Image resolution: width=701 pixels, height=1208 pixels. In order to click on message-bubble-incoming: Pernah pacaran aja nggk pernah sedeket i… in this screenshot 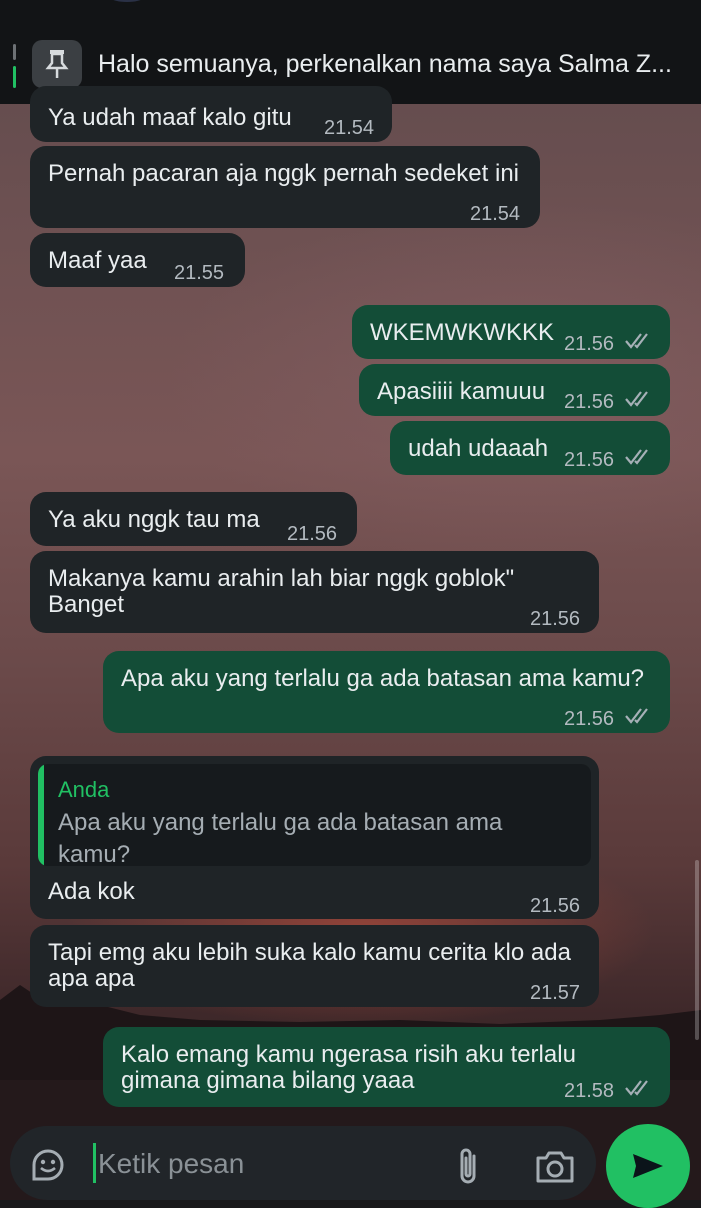, I will do `click(285, 187)`.